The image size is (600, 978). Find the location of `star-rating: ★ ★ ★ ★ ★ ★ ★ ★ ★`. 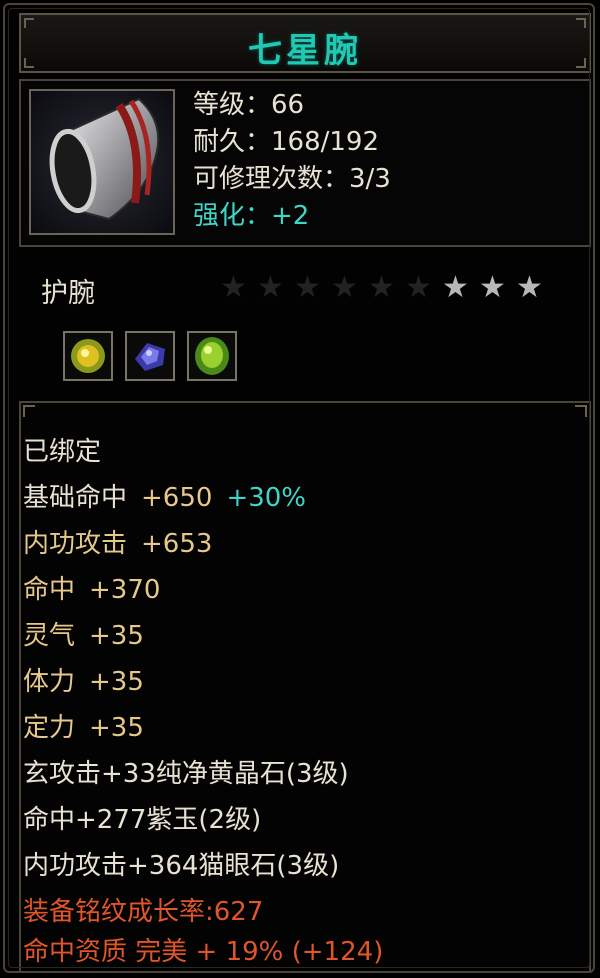

star-rating: ★ ★ ★ ★ ★ ★ ★ ★ ★ is located at coordinates (381, 288).